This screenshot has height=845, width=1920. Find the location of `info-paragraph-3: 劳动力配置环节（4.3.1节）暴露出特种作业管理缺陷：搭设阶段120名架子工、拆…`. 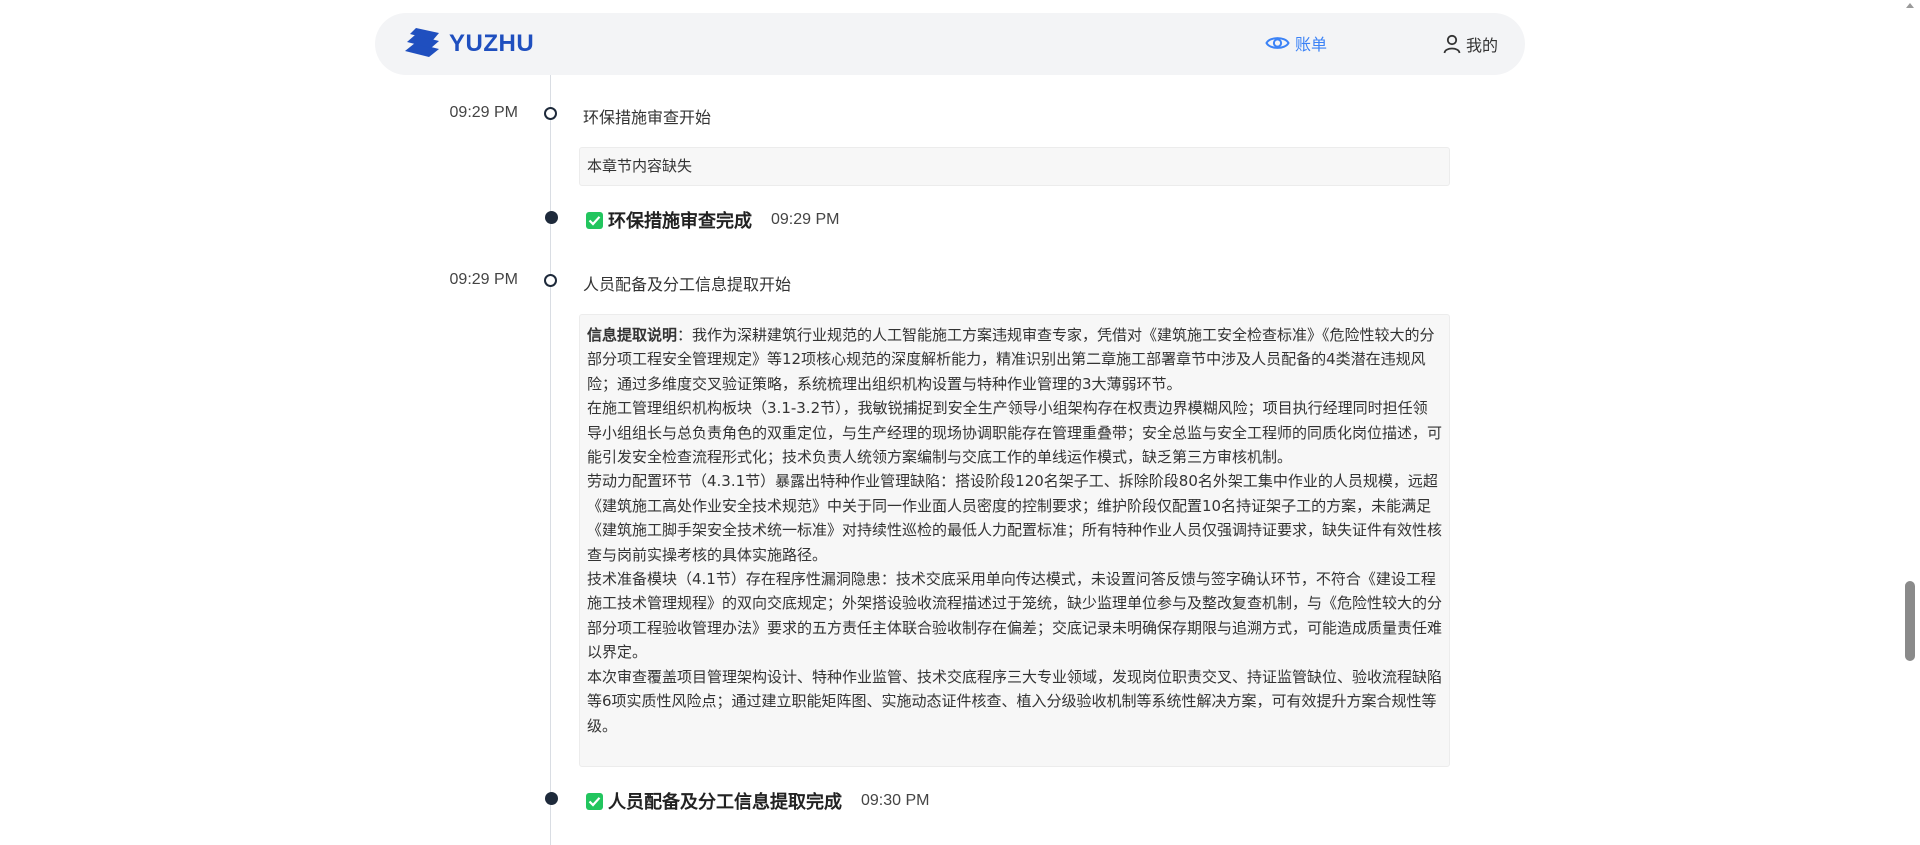

info-paragraph-3: 劳动力配置环节（4.3.1节）暴露出特种作业管理缺陷：搭设阶段120名架子工、拆… is located at coordinates (1015, 518).